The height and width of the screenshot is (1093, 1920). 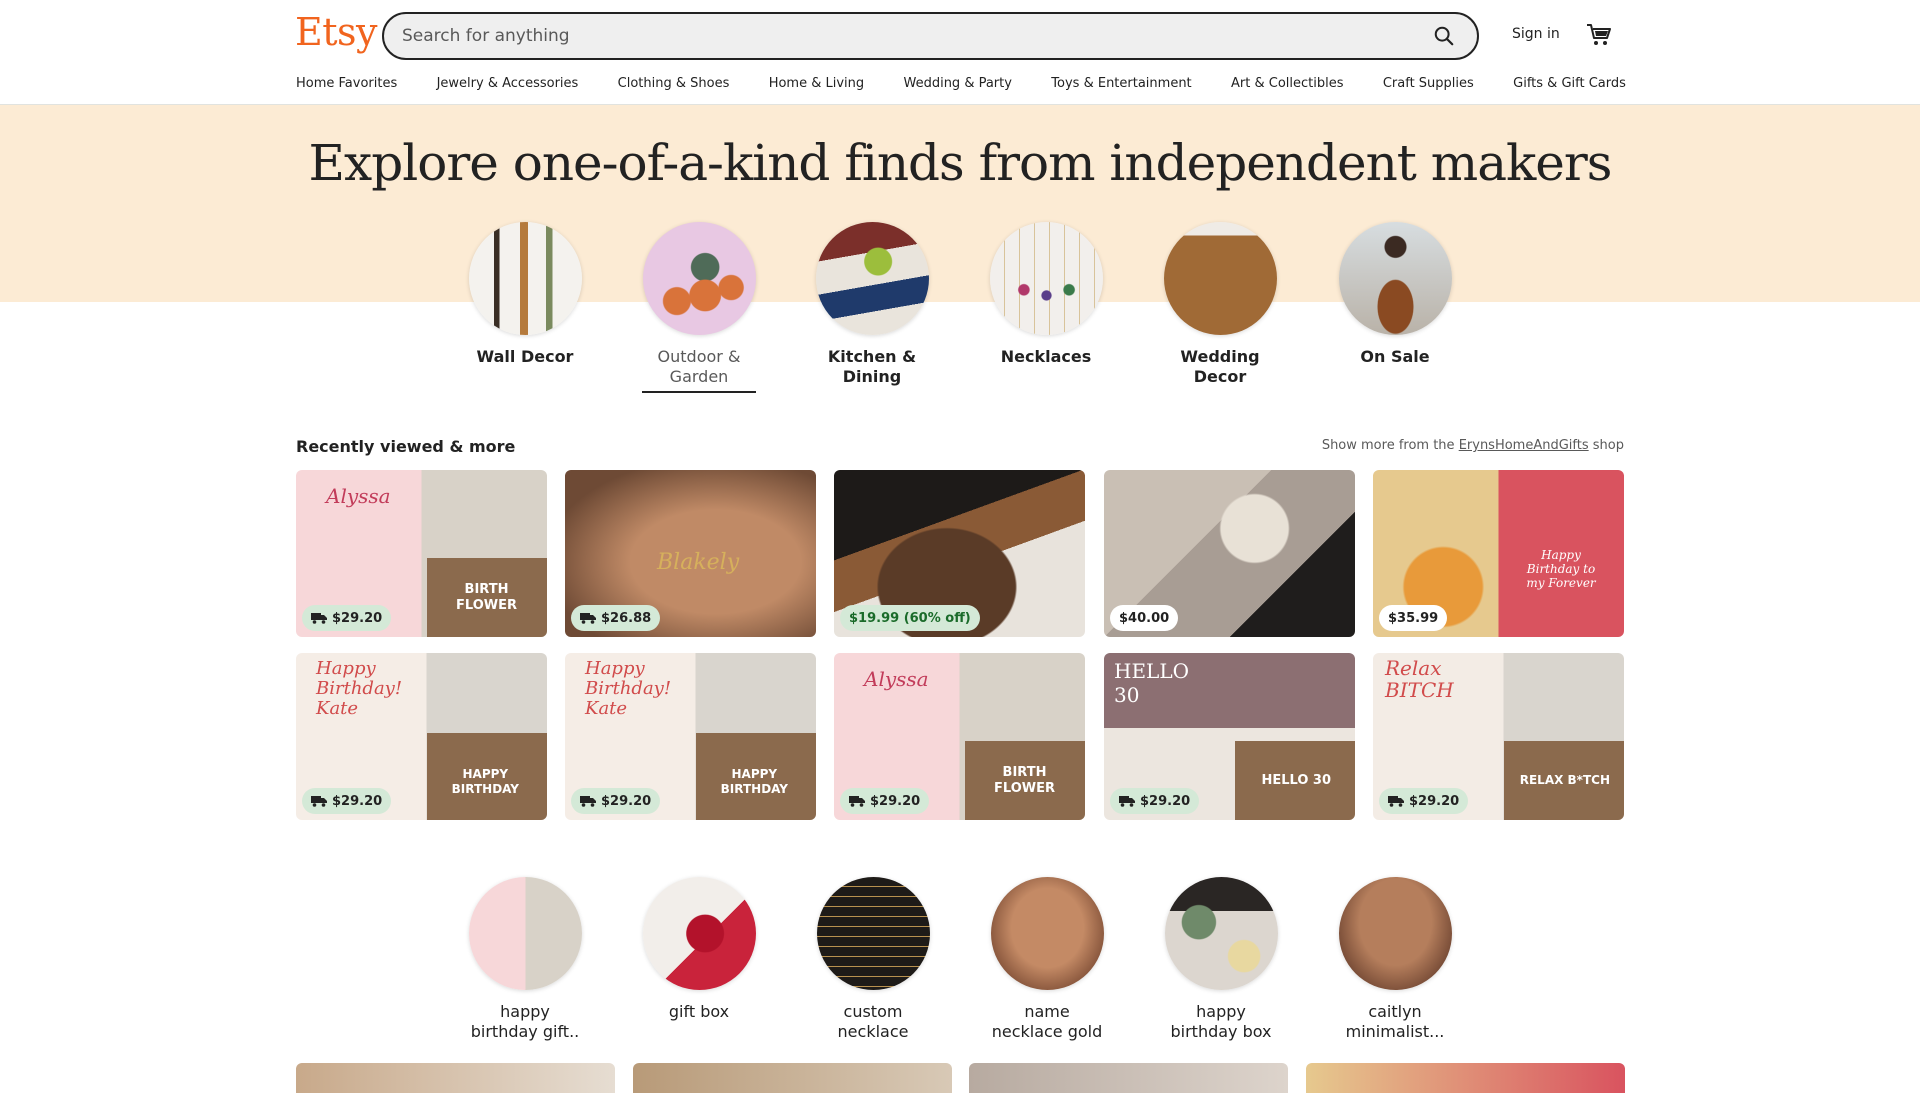 I want to click on category-label: Wall Decor, so click(x=525, y=356).